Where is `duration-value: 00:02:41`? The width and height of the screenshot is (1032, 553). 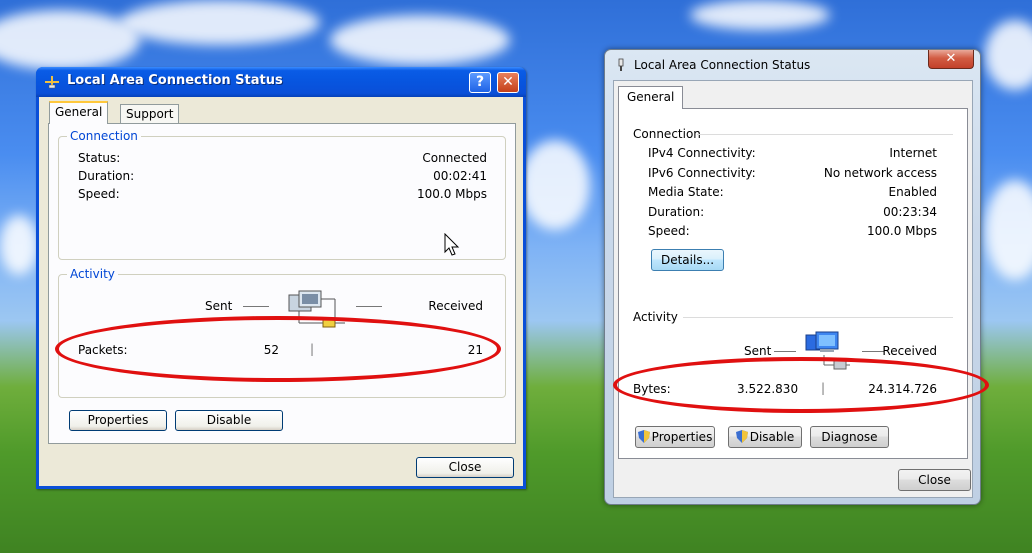 duration-value: 00:02:41 is located at coordinates (460, 176).